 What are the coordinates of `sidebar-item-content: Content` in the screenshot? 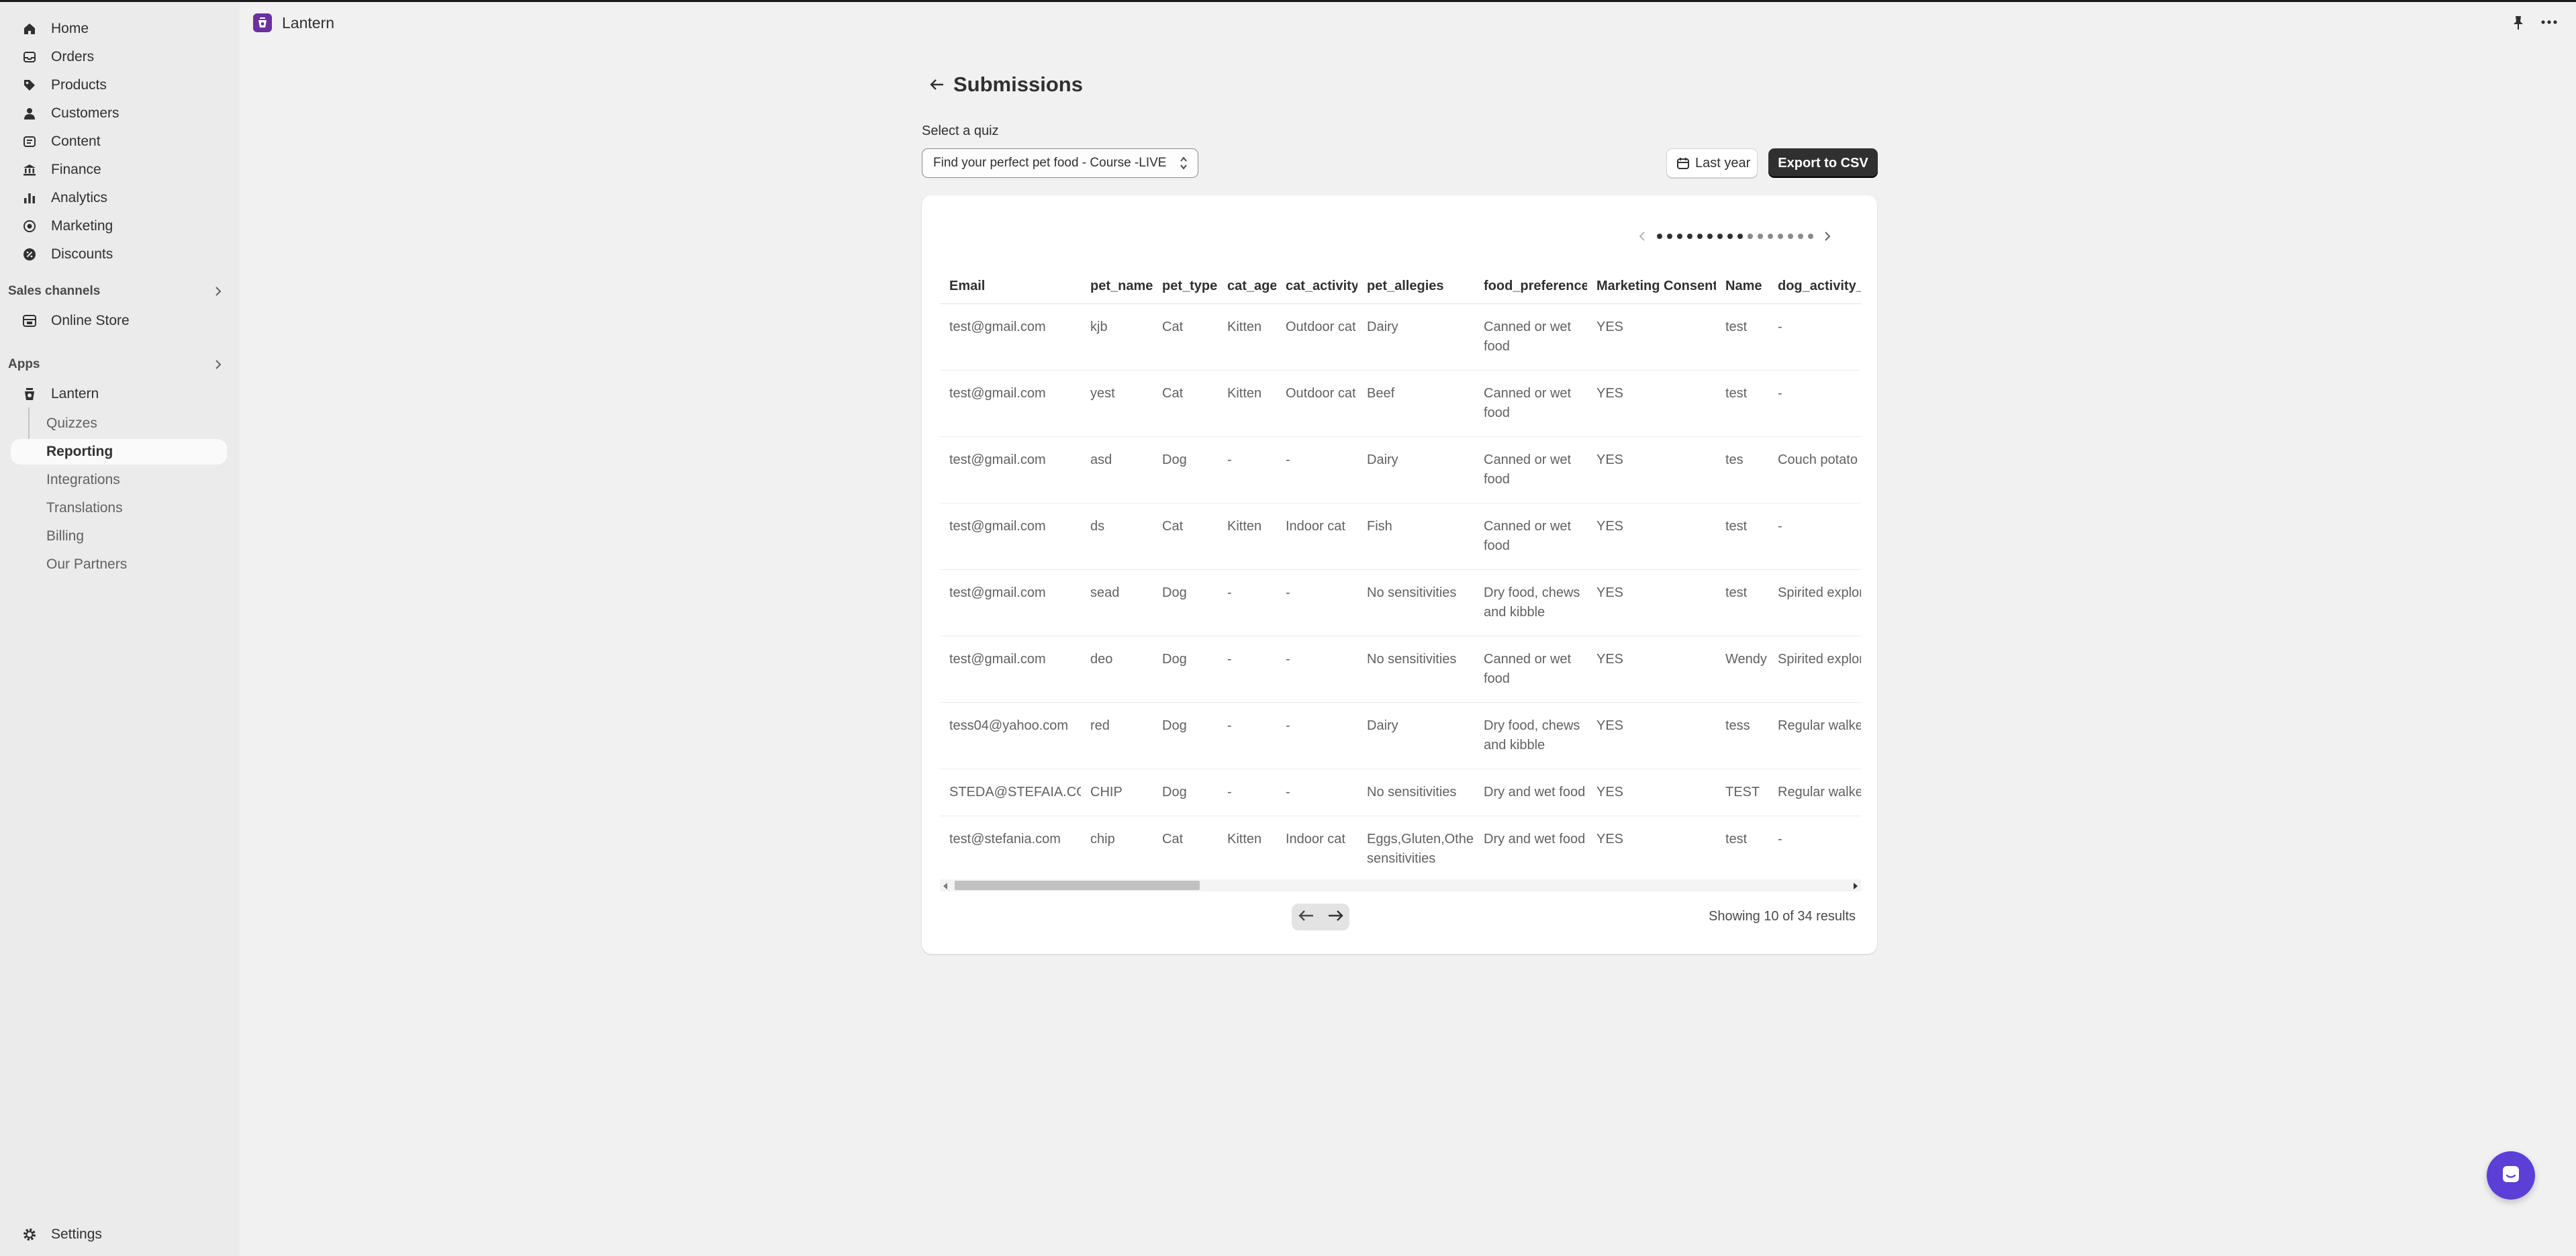 It's located at (119, 141).